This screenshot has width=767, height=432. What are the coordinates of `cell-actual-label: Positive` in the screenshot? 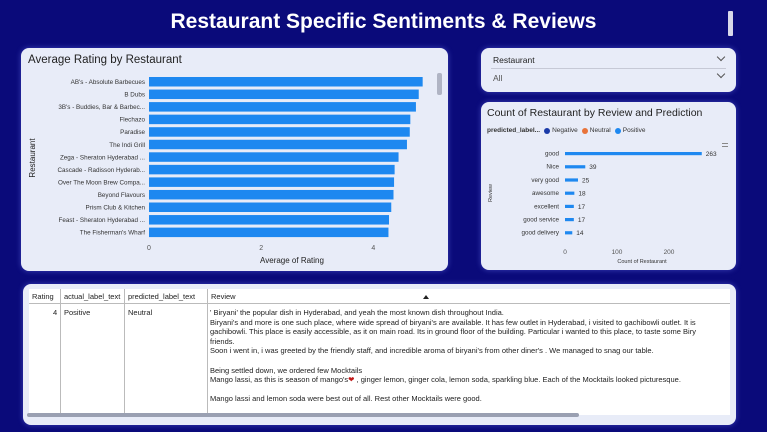 It's located at (77, 312).